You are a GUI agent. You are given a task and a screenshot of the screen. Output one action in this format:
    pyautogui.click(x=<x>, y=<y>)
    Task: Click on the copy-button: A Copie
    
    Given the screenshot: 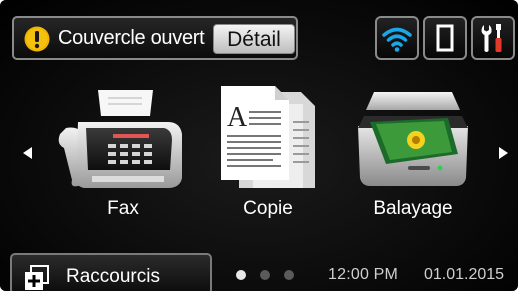 What is the action you would take?
    pyautogui.click(x=268, y=157)
    